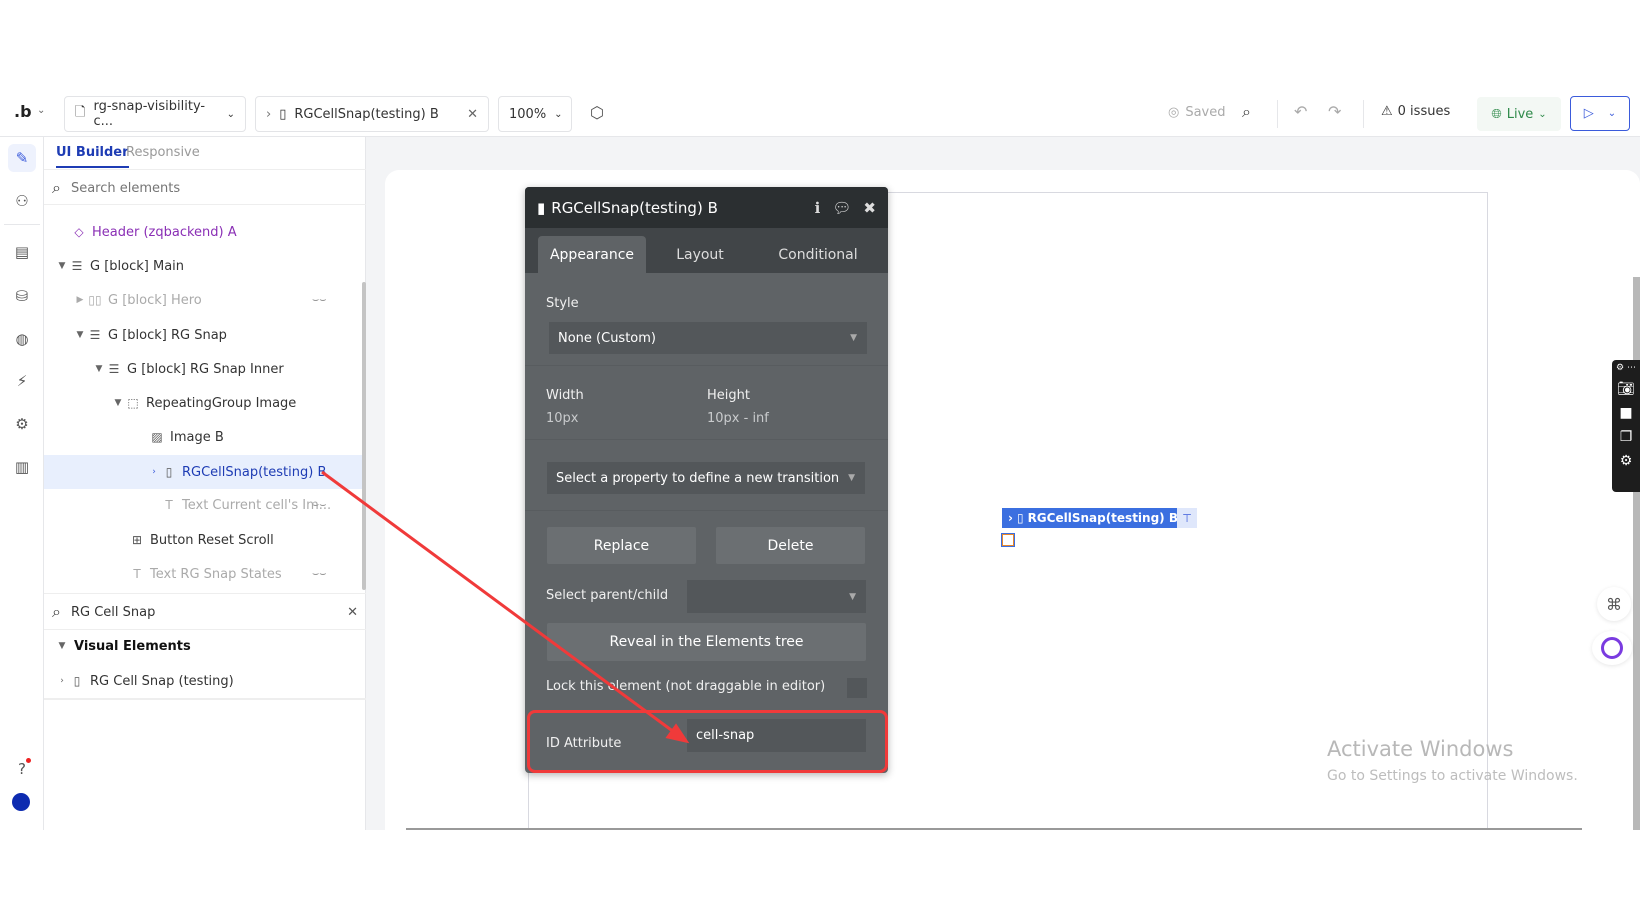  I want to click on settings-icon: ⚙, so click(22, 424).